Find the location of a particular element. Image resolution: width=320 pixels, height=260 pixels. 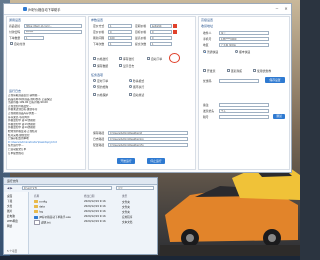

coupon-input is located at coordinates (239, 80).